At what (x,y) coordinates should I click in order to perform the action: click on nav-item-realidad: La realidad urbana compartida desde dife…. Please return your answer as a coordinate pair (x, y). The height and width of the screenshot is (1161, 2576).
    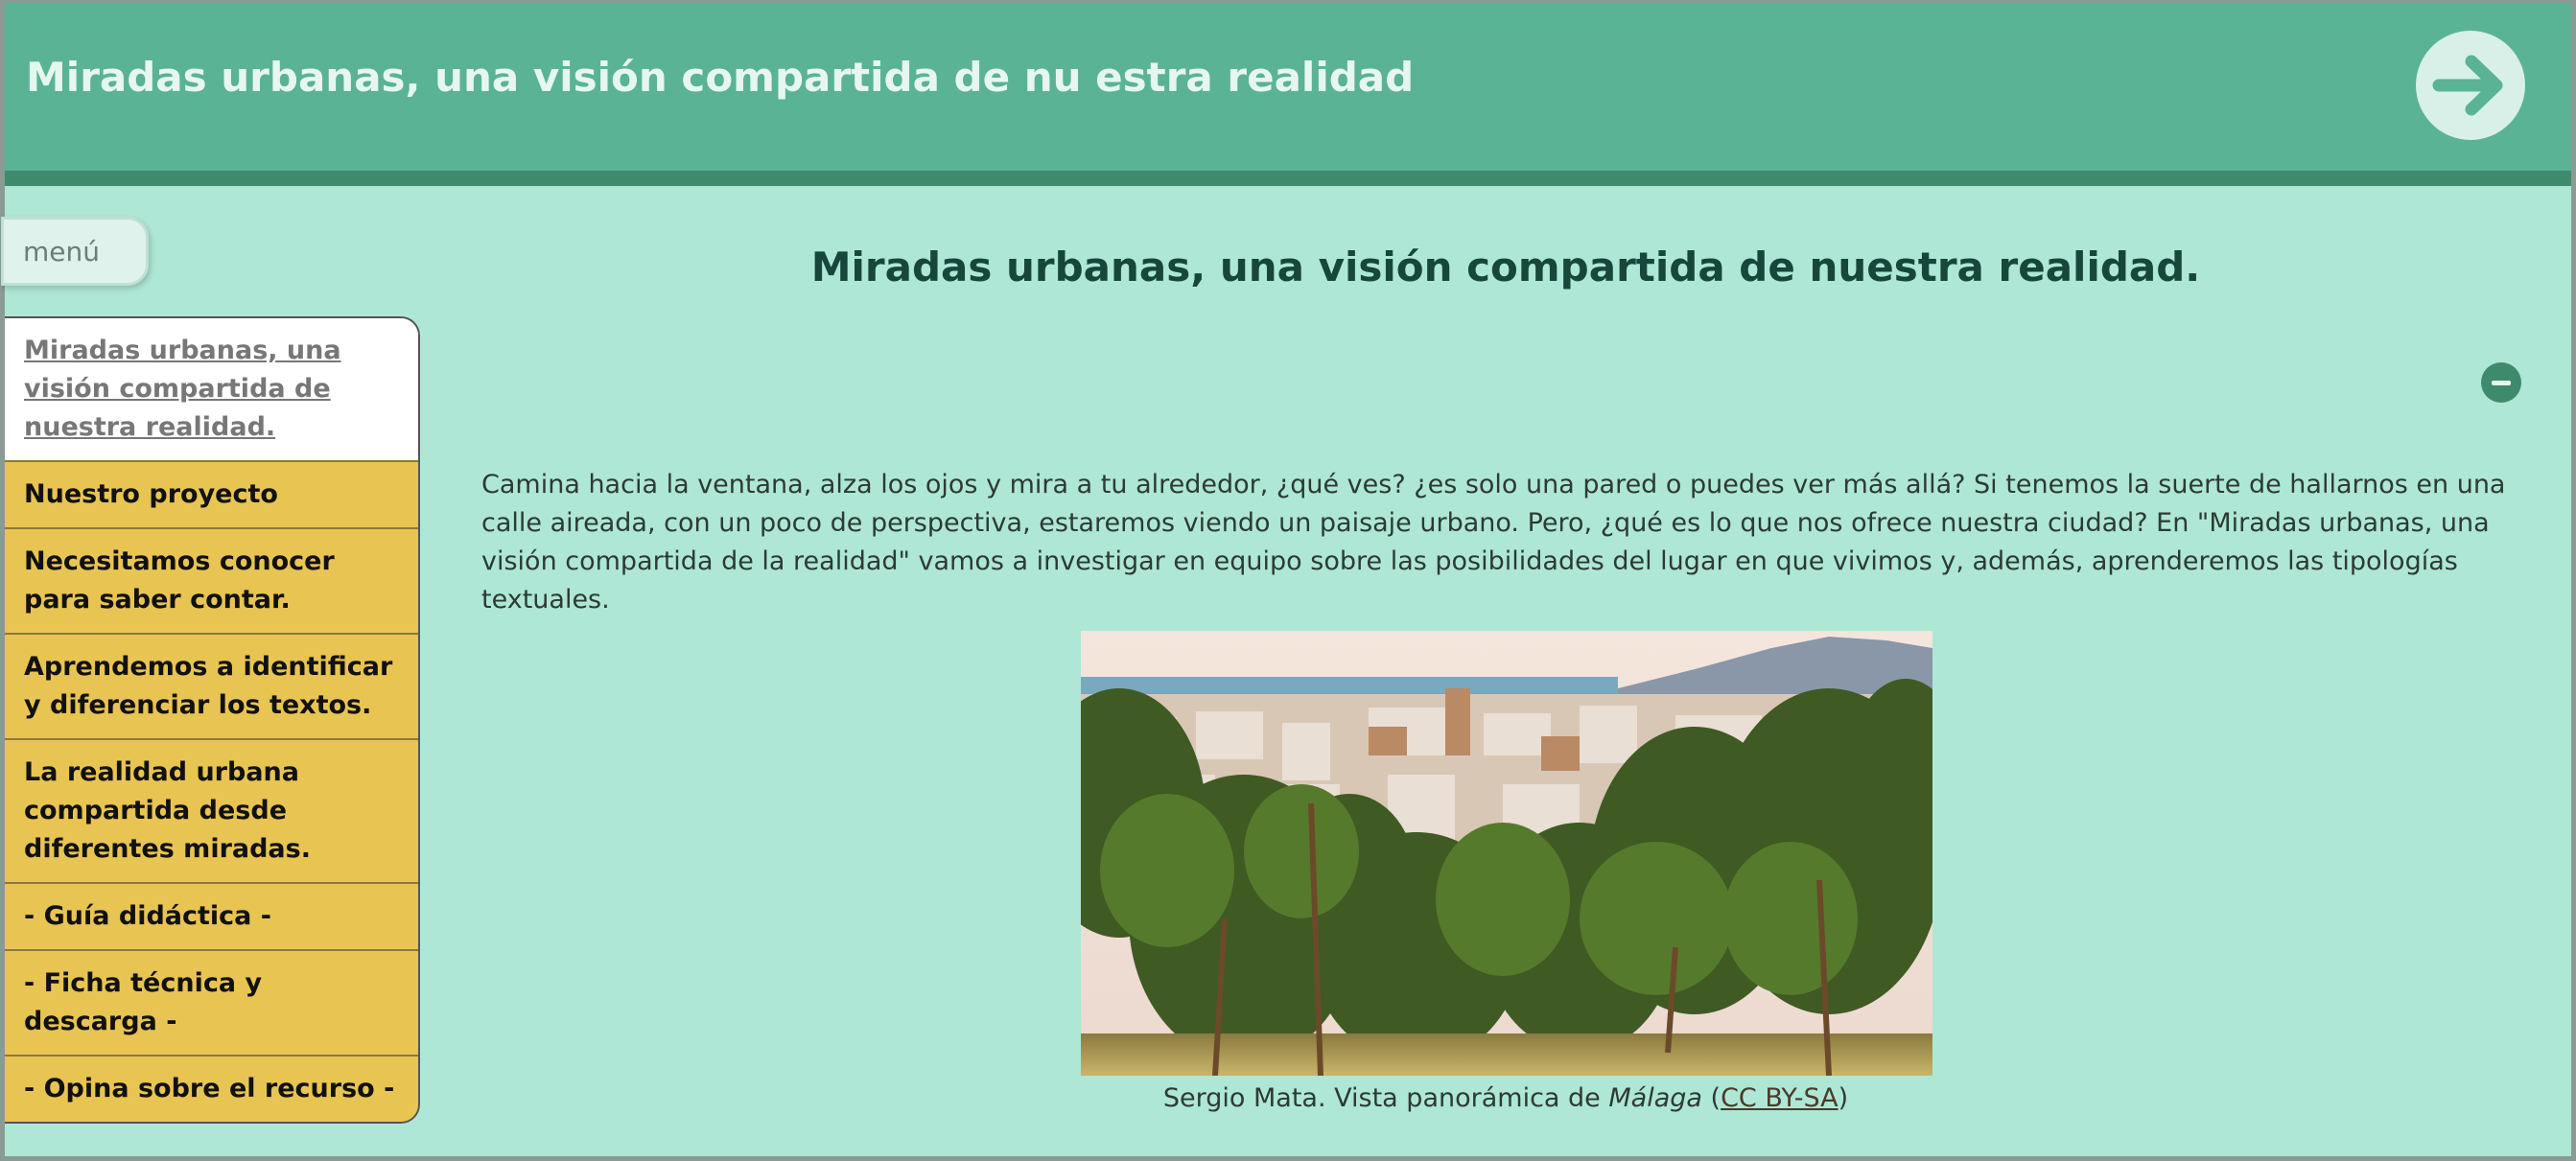
    Looking at the image, I should click on (211, 810).